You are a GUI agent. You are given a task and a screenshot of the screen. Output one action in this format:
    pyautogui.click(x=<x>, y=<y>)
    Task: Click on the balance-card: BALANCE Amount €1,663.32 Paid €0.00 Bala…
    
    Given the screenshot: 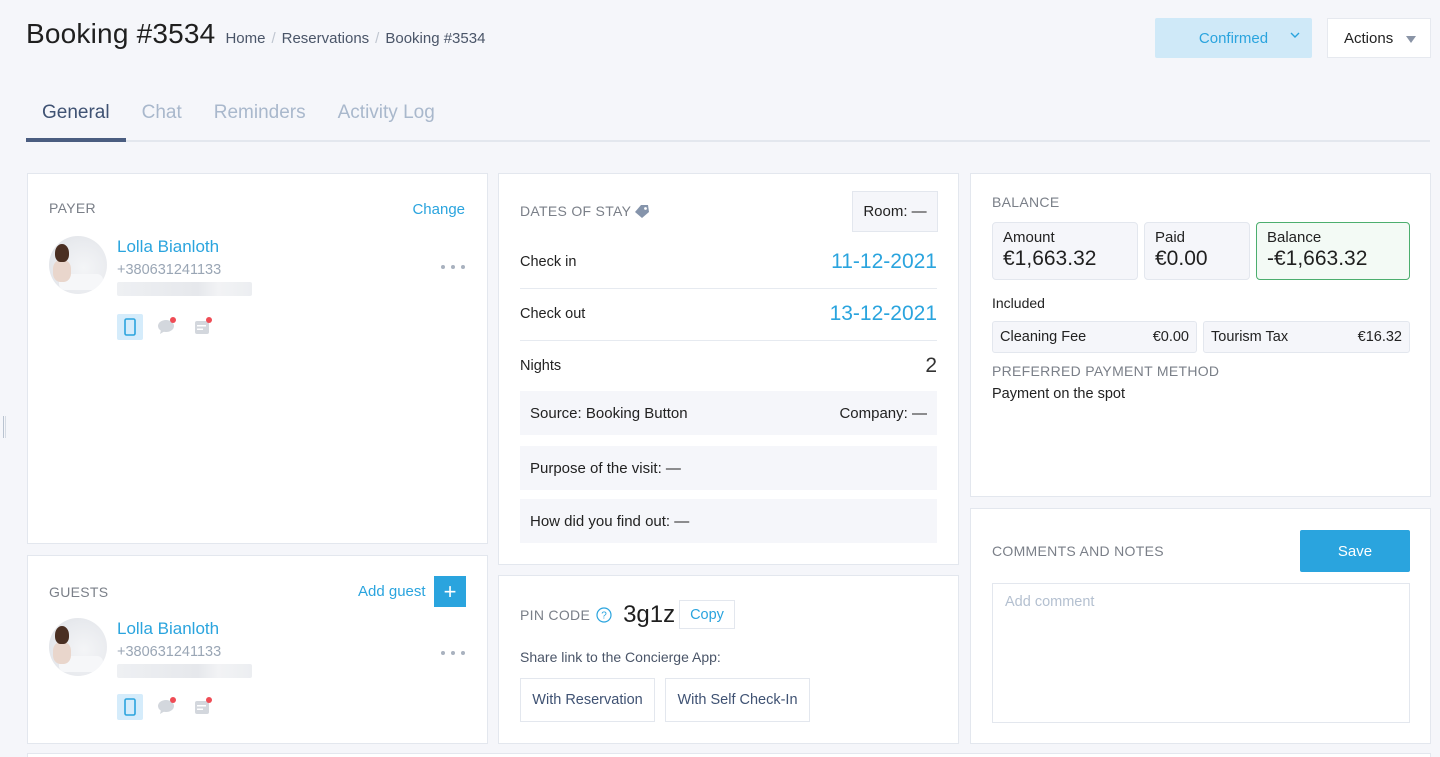 What is the action you would take?
    pyautogui.click(x=1200, y=335)
    